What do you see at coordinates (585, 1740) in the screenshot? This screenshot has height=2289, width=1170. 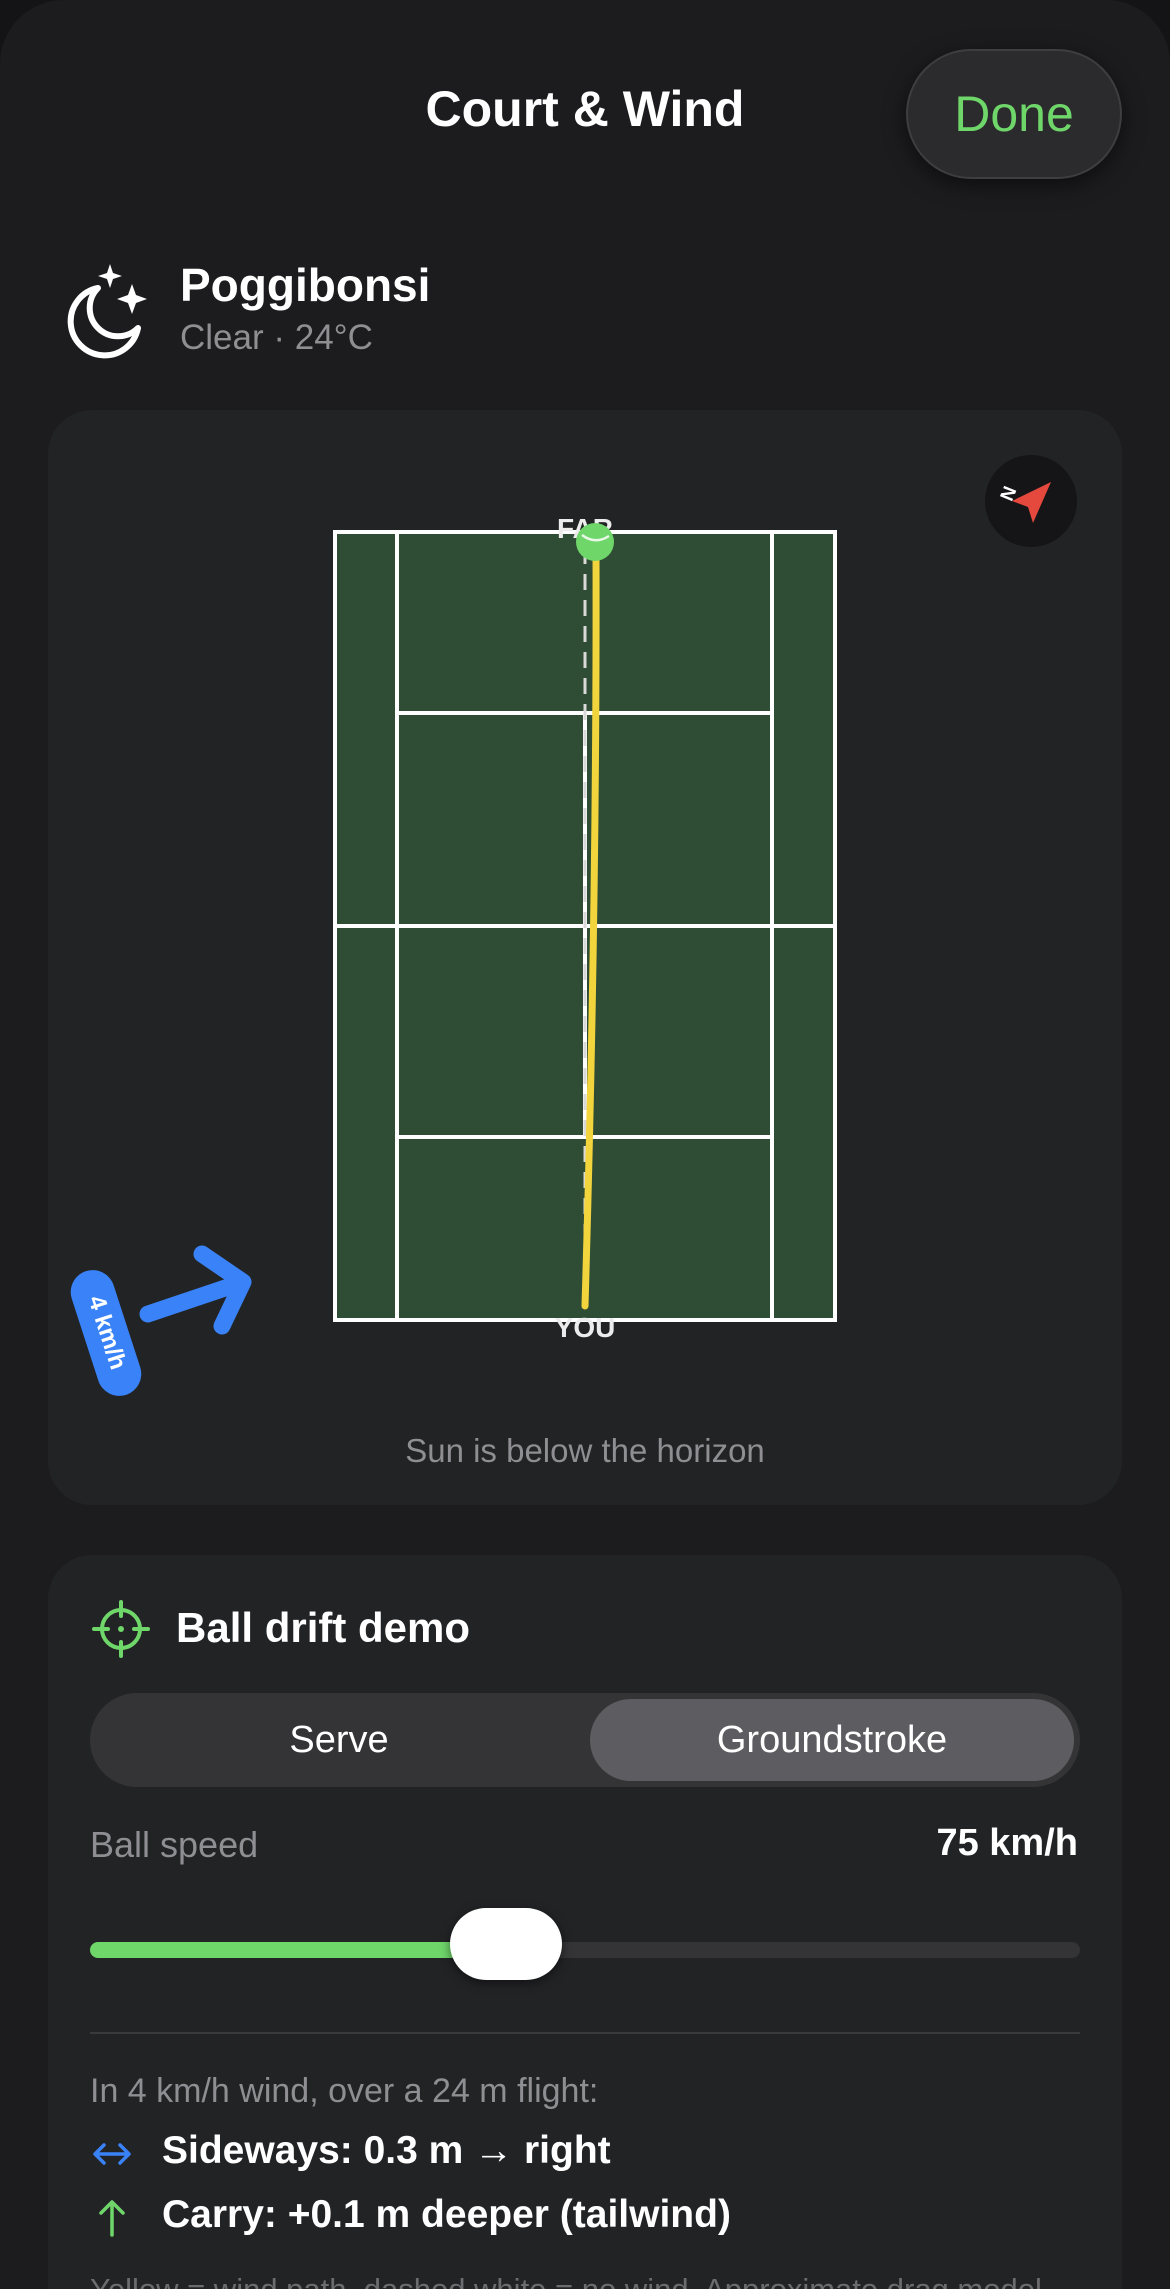 I see `shot-type-segmented-control: Serve Groundstroke` at bounding box center [585, 1740].